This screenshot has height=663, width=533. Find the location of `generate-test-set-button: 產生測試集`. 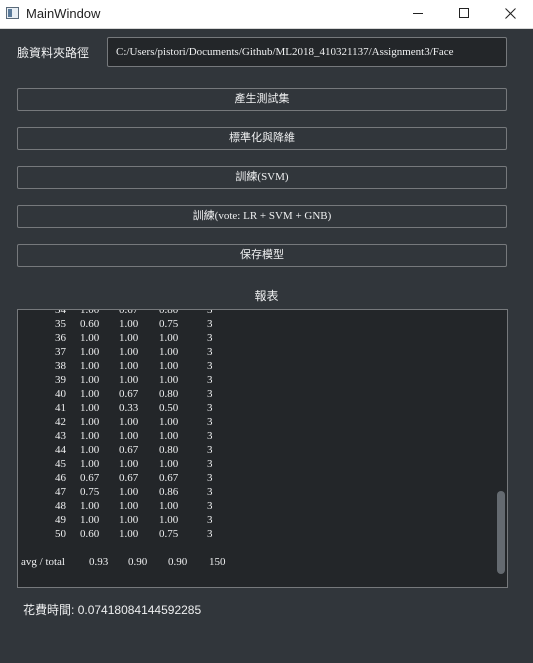

generate-test-set-button: 產生測試集 is located at coordinates (262, 99).